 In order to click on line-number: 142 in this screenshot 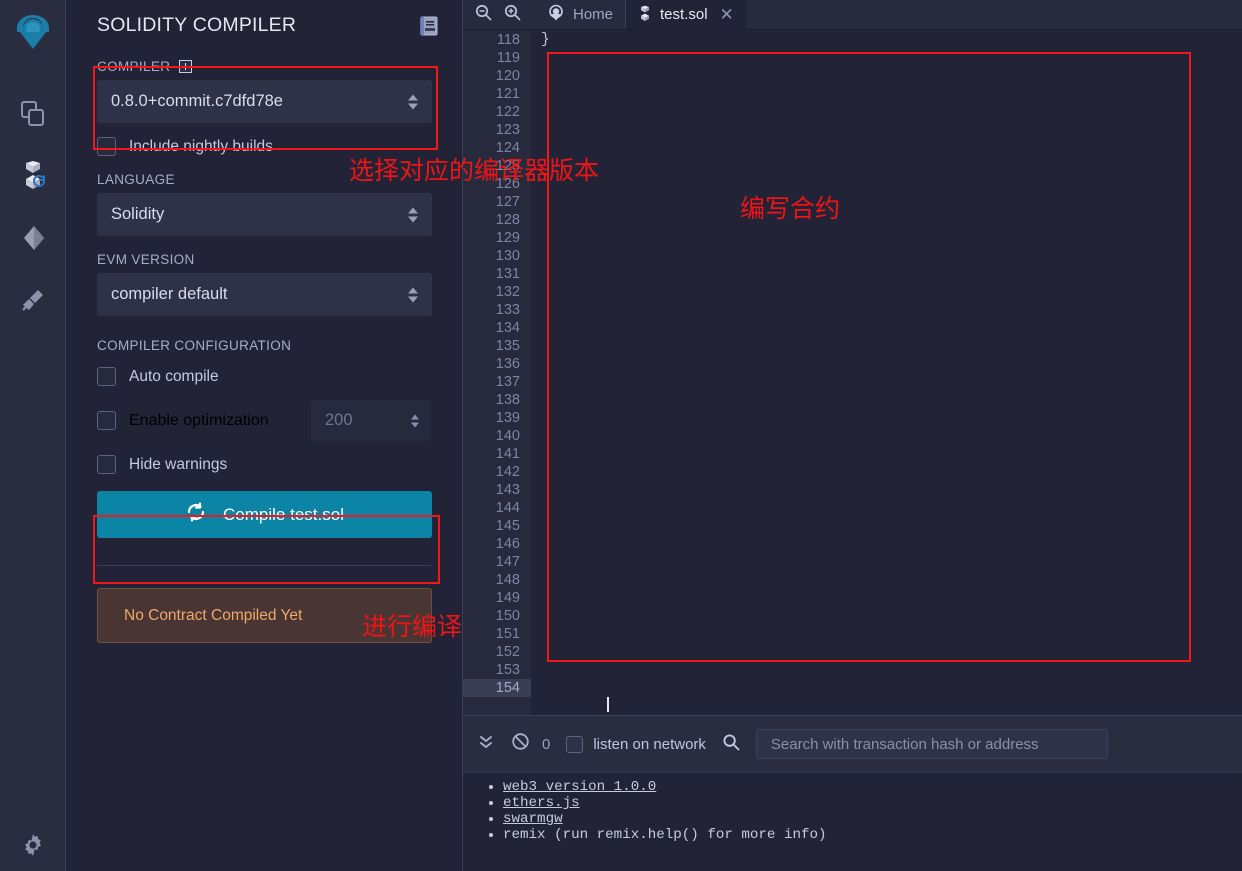, I will do `click(507, 472)`.